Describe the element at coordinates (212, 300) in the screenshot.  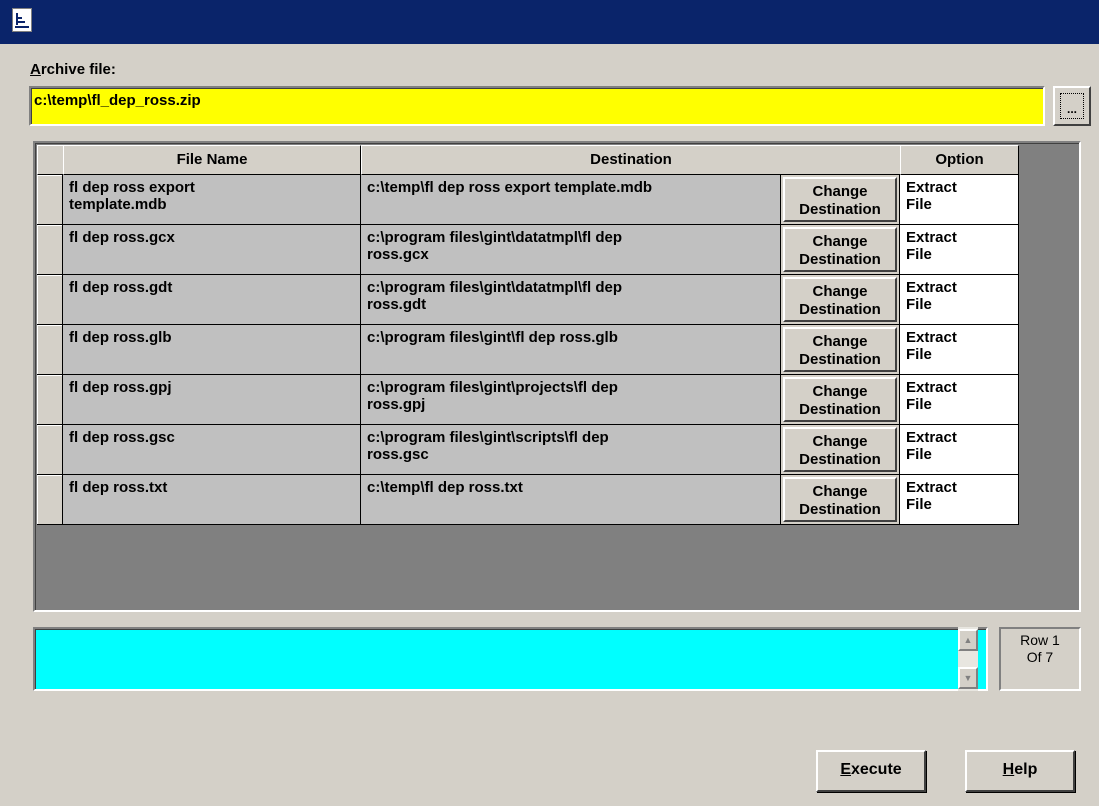
I see `file-name-cell: fl dep ross.gdt` at that location.